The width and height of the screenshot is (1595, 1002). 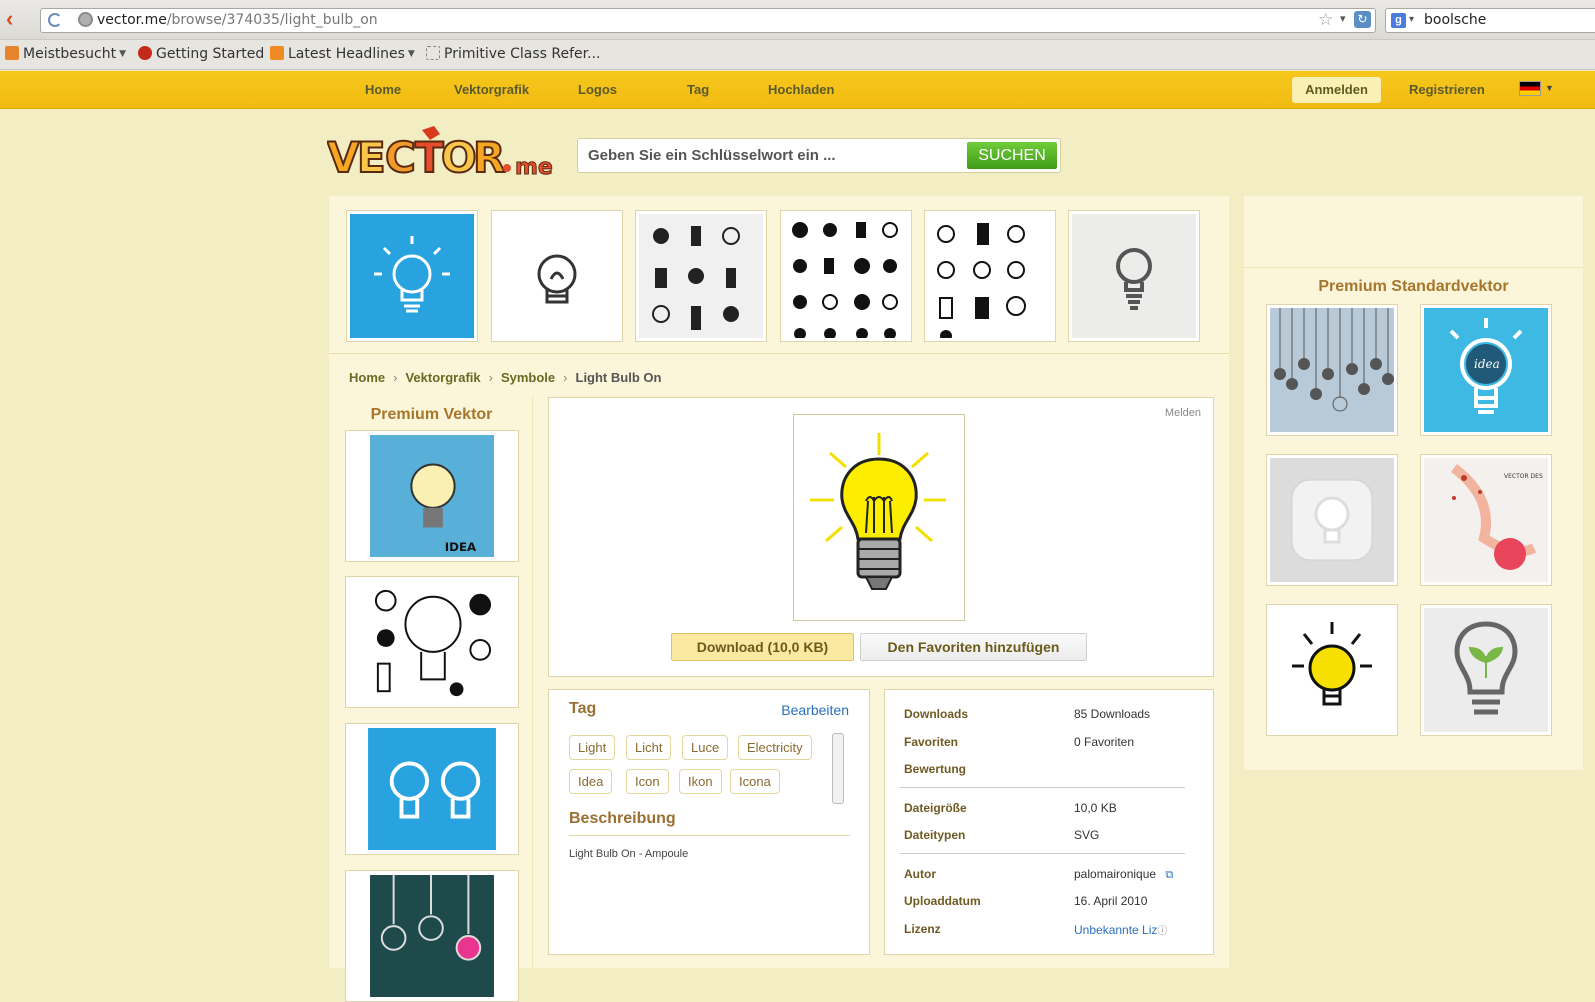 What do you see at coordinates (145, 53) in the screenshot?
I see `firefox-icon` at bounding box center [145, 53].